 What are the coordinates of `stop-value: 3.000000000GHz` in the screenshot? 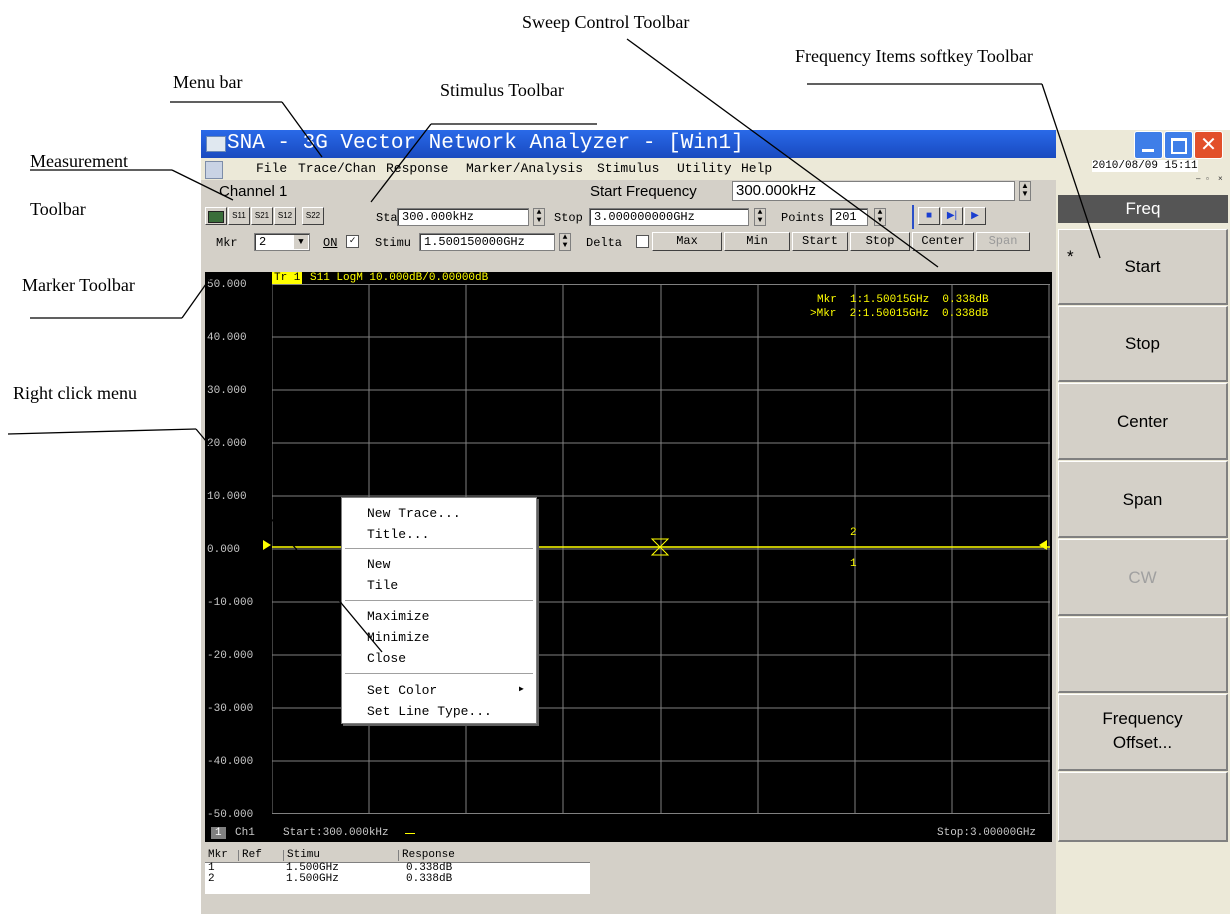 It's located at (644, 217).